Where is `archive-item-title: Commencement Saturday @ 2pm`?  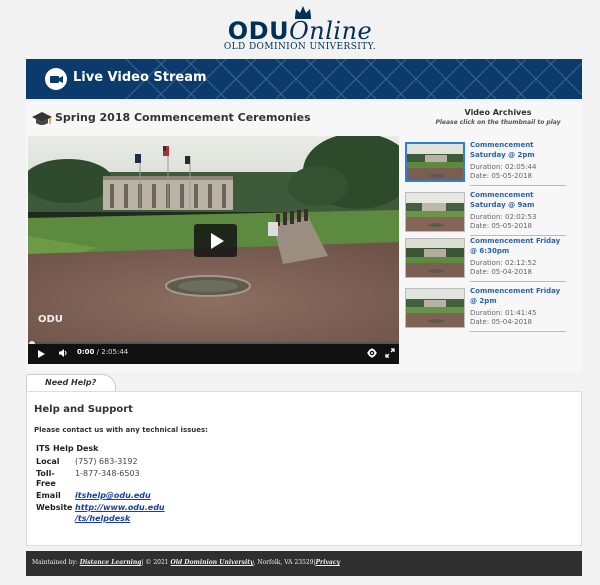 archive-item-title: Commencement Saturday @ 2pm is located at coordinates (519, 150).